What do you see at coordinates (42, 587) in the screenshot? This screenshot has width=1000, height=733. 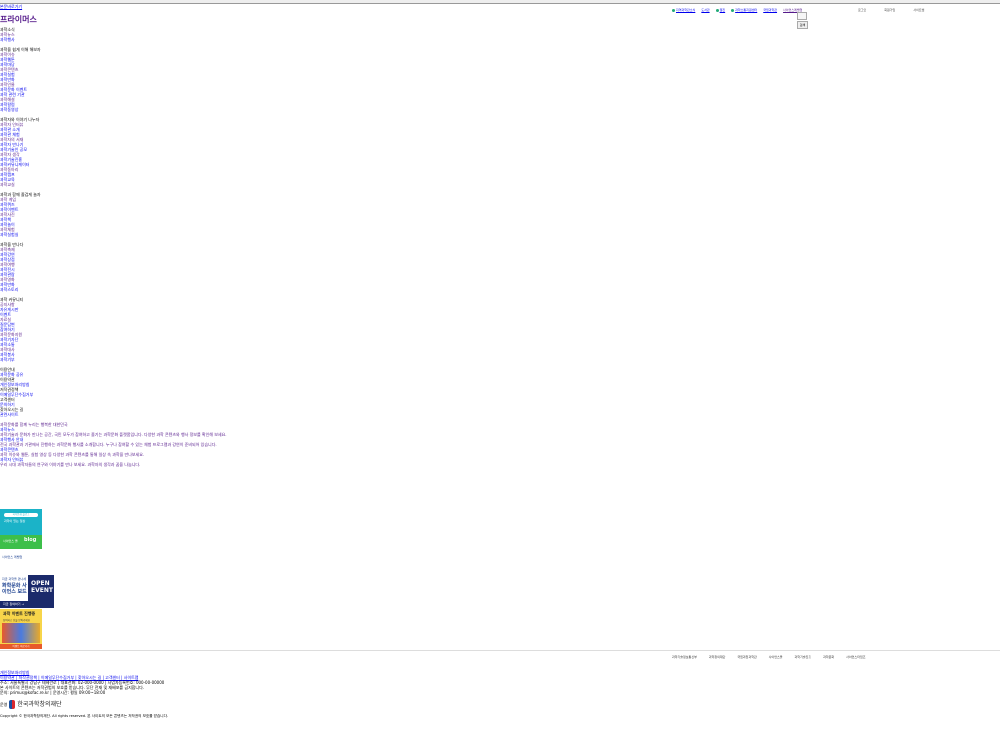 I see `open-event-text: OPEN EVENT` at bounding box center [42, 587].